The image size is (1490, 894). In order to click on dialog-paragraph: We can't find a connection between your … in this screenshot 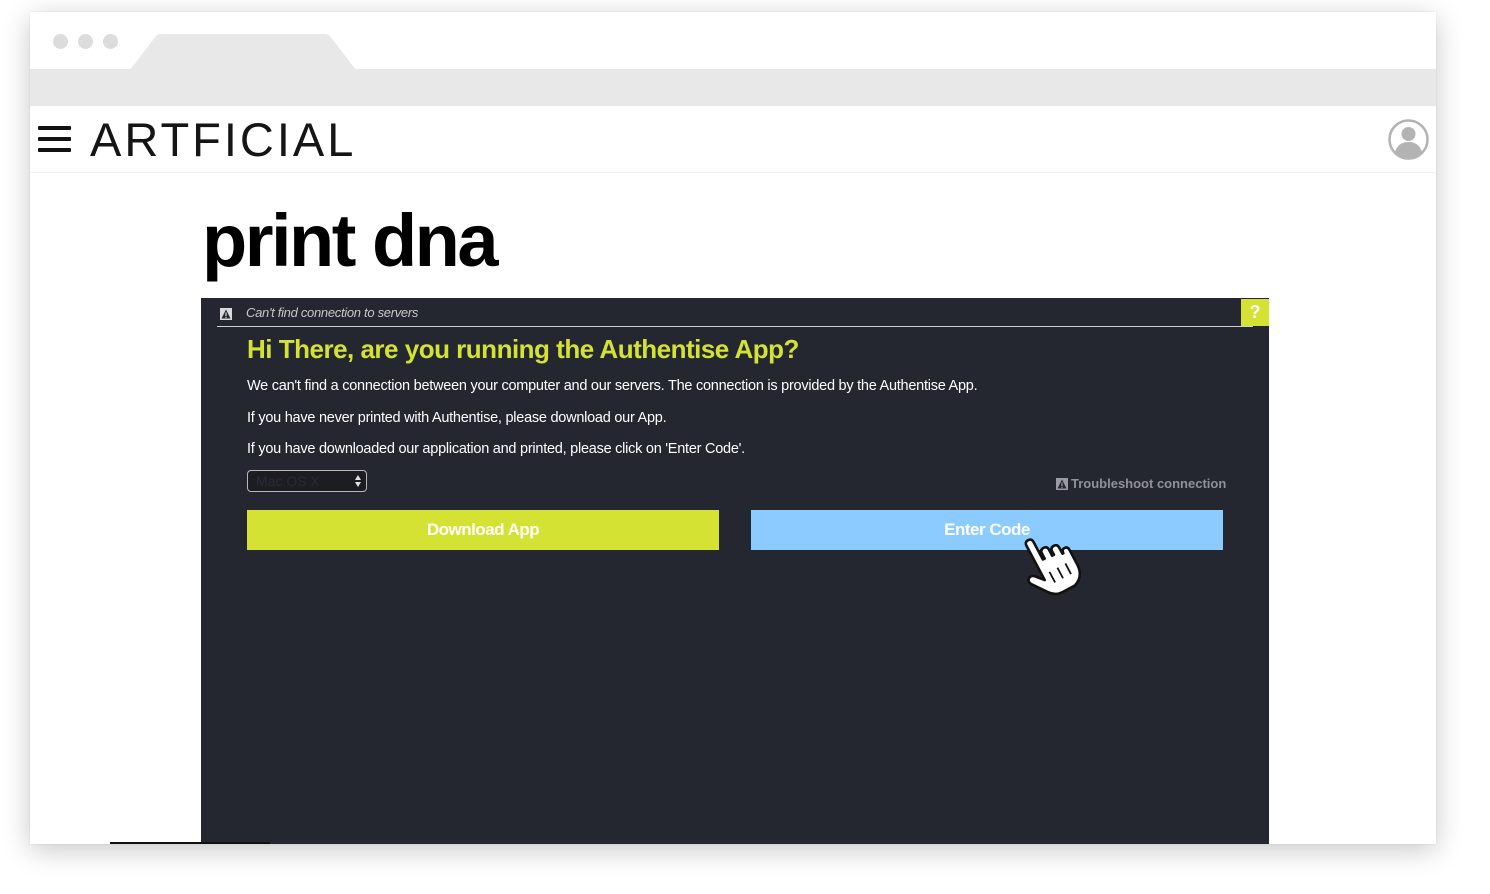, I will do `click(612, 386)`.